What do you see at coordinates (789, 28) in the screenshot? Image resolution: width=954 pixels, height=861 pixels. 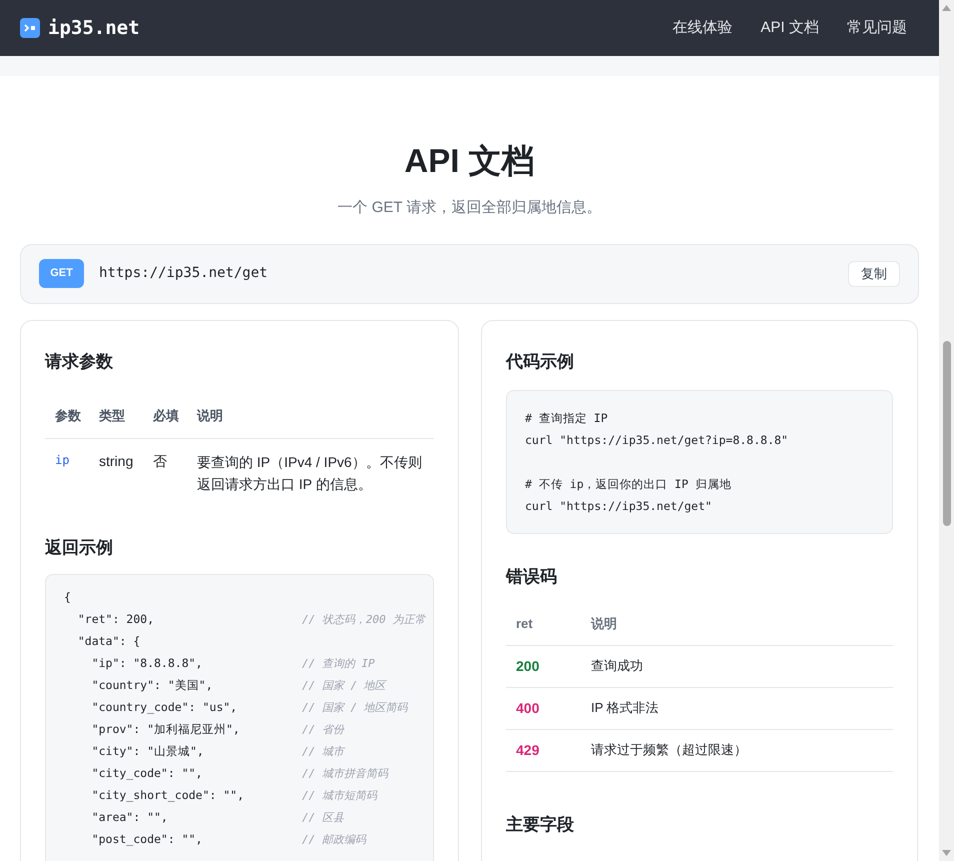 I see `nav-link: API 文档` at bounding box center [789, 28].